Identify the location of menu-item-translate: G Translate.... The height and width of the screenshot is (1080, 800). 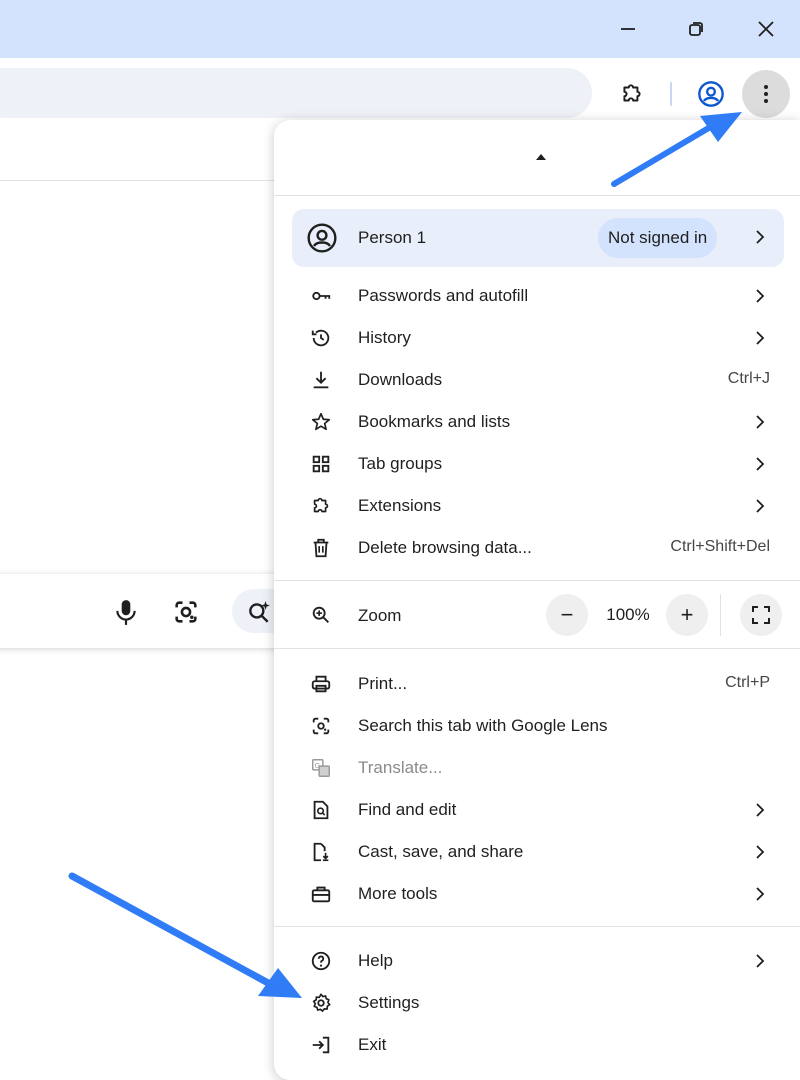
(537, 768).